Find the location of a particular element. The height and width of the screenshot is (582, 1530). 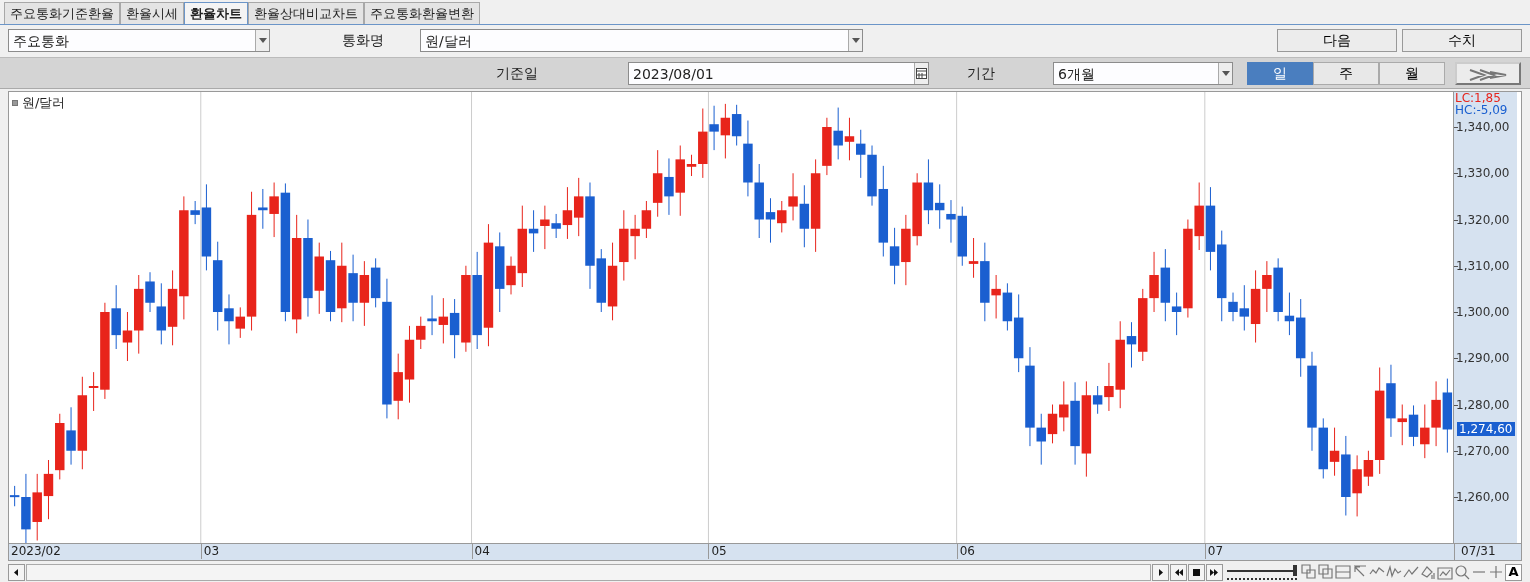

fast-forward-button is located at coordinates (1214, 572).